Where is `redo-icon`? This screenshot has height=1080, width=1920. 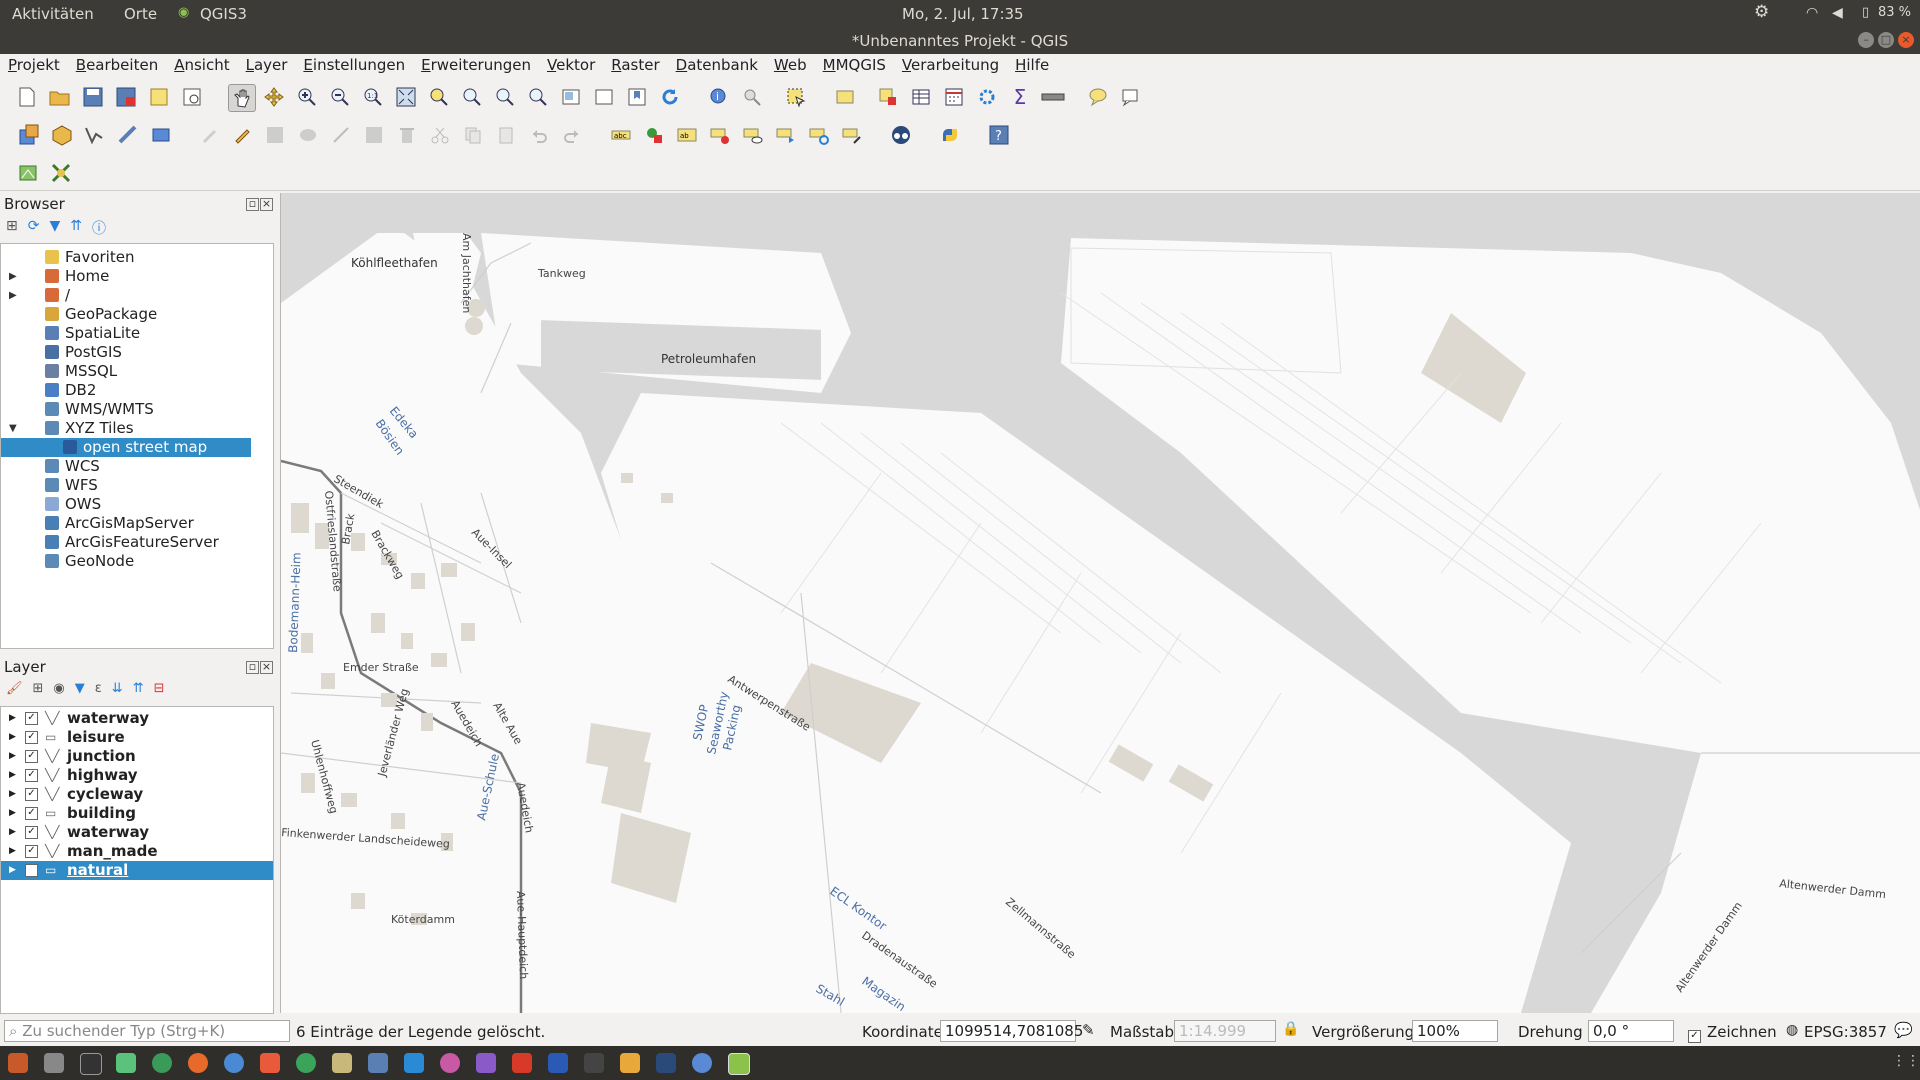
redo-icon is located at coordinates (572, 135).